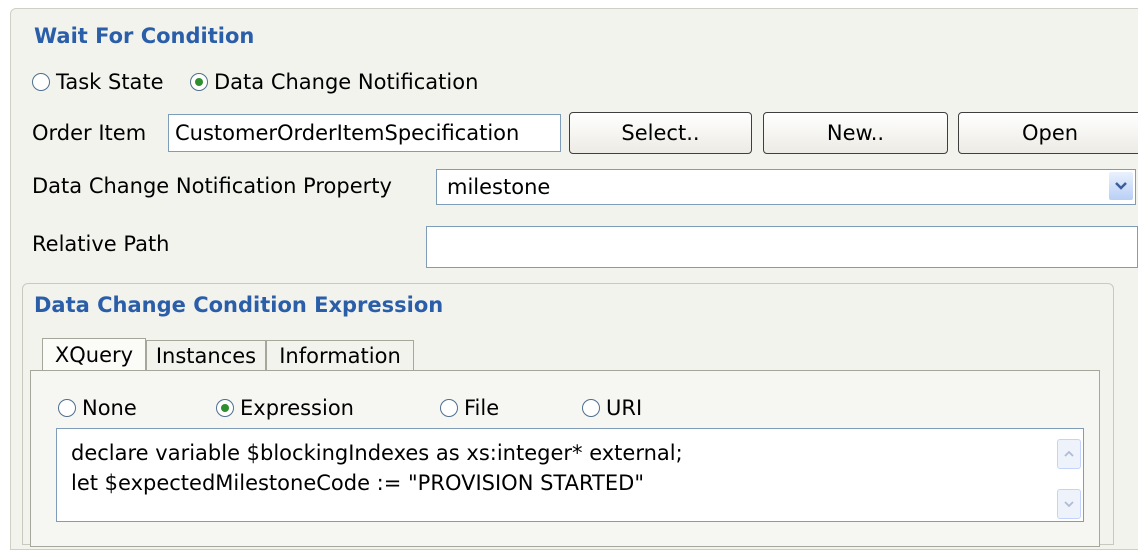  I want to click on tab-instances: Instances, so click(206, 355).